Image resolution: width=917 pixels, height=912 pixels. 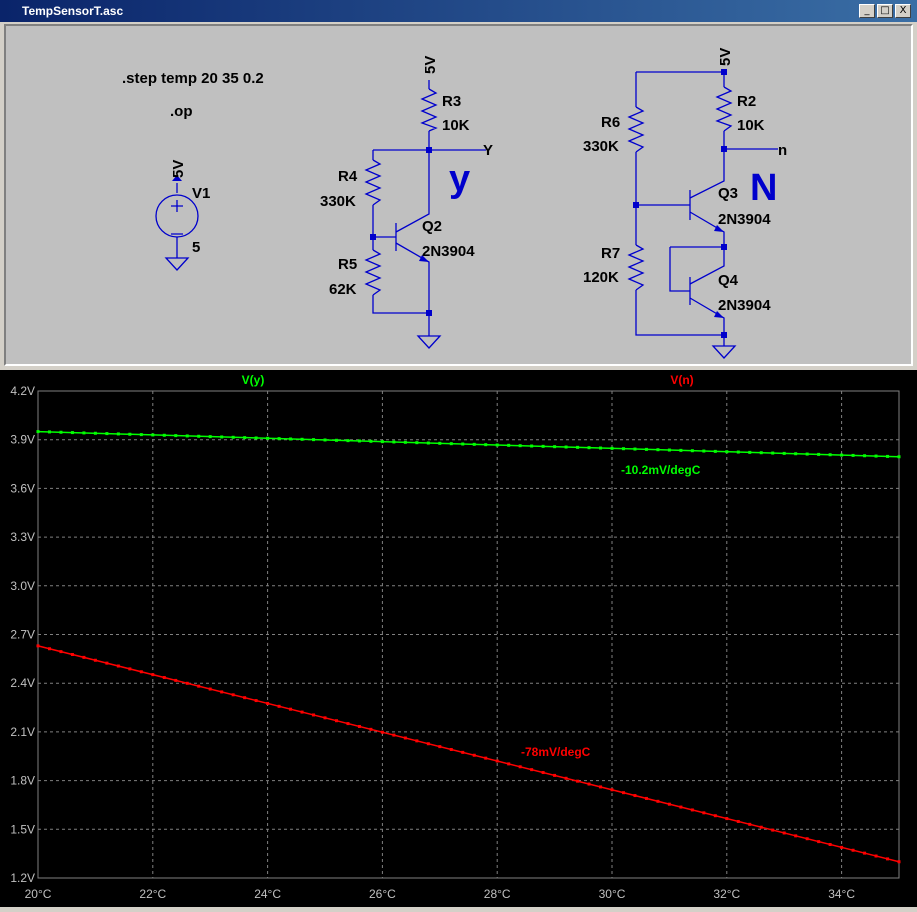 What do you see at coordinates (681, 380) in the screenshot?
I see `legend-entry: V(n)` at bounding box center [681, 380].